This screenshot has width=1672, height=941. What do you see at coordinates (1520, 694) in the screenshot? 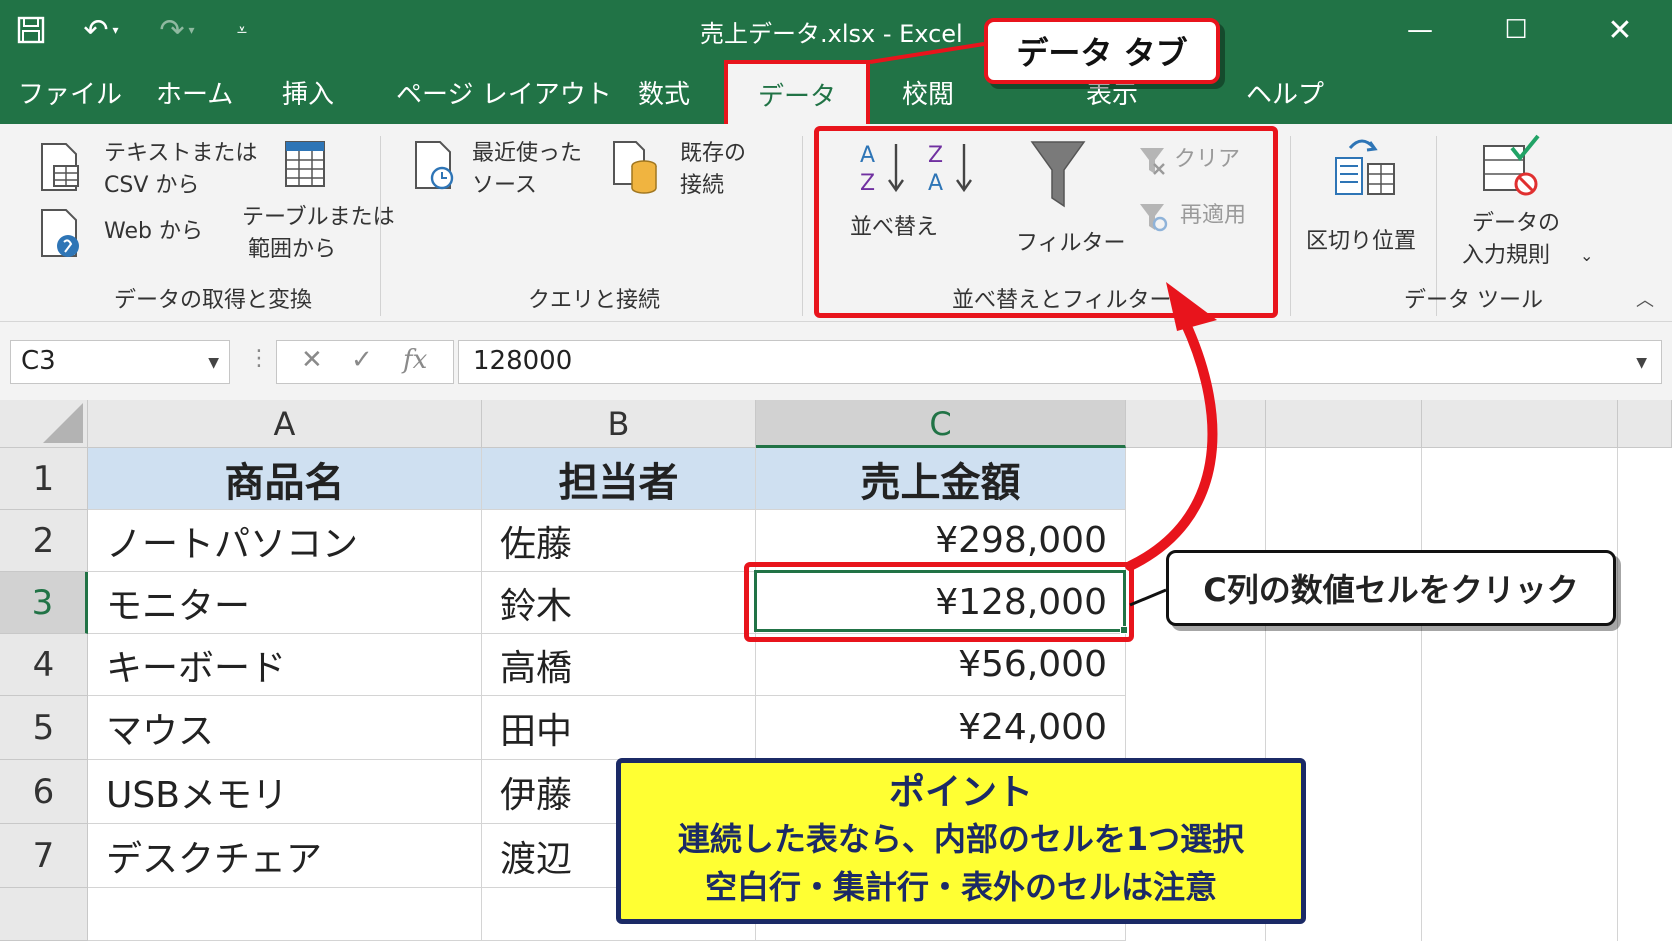
I see `column-f-cells` at bounding box center [1520, 694].